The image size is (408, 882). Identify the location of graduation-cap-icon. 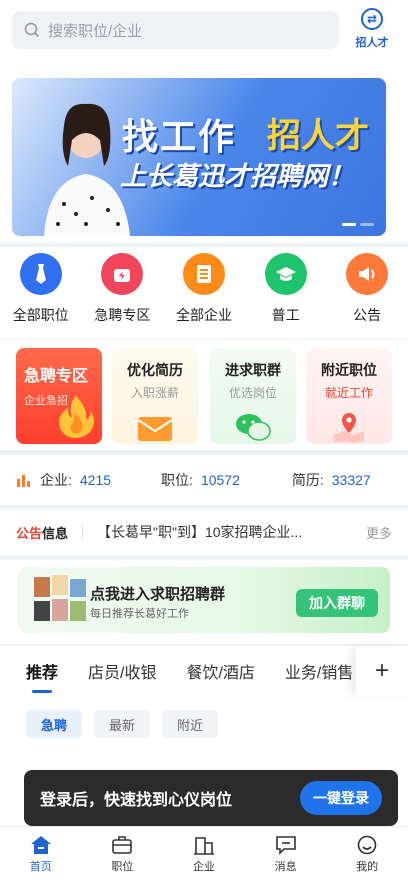
(285, 274).